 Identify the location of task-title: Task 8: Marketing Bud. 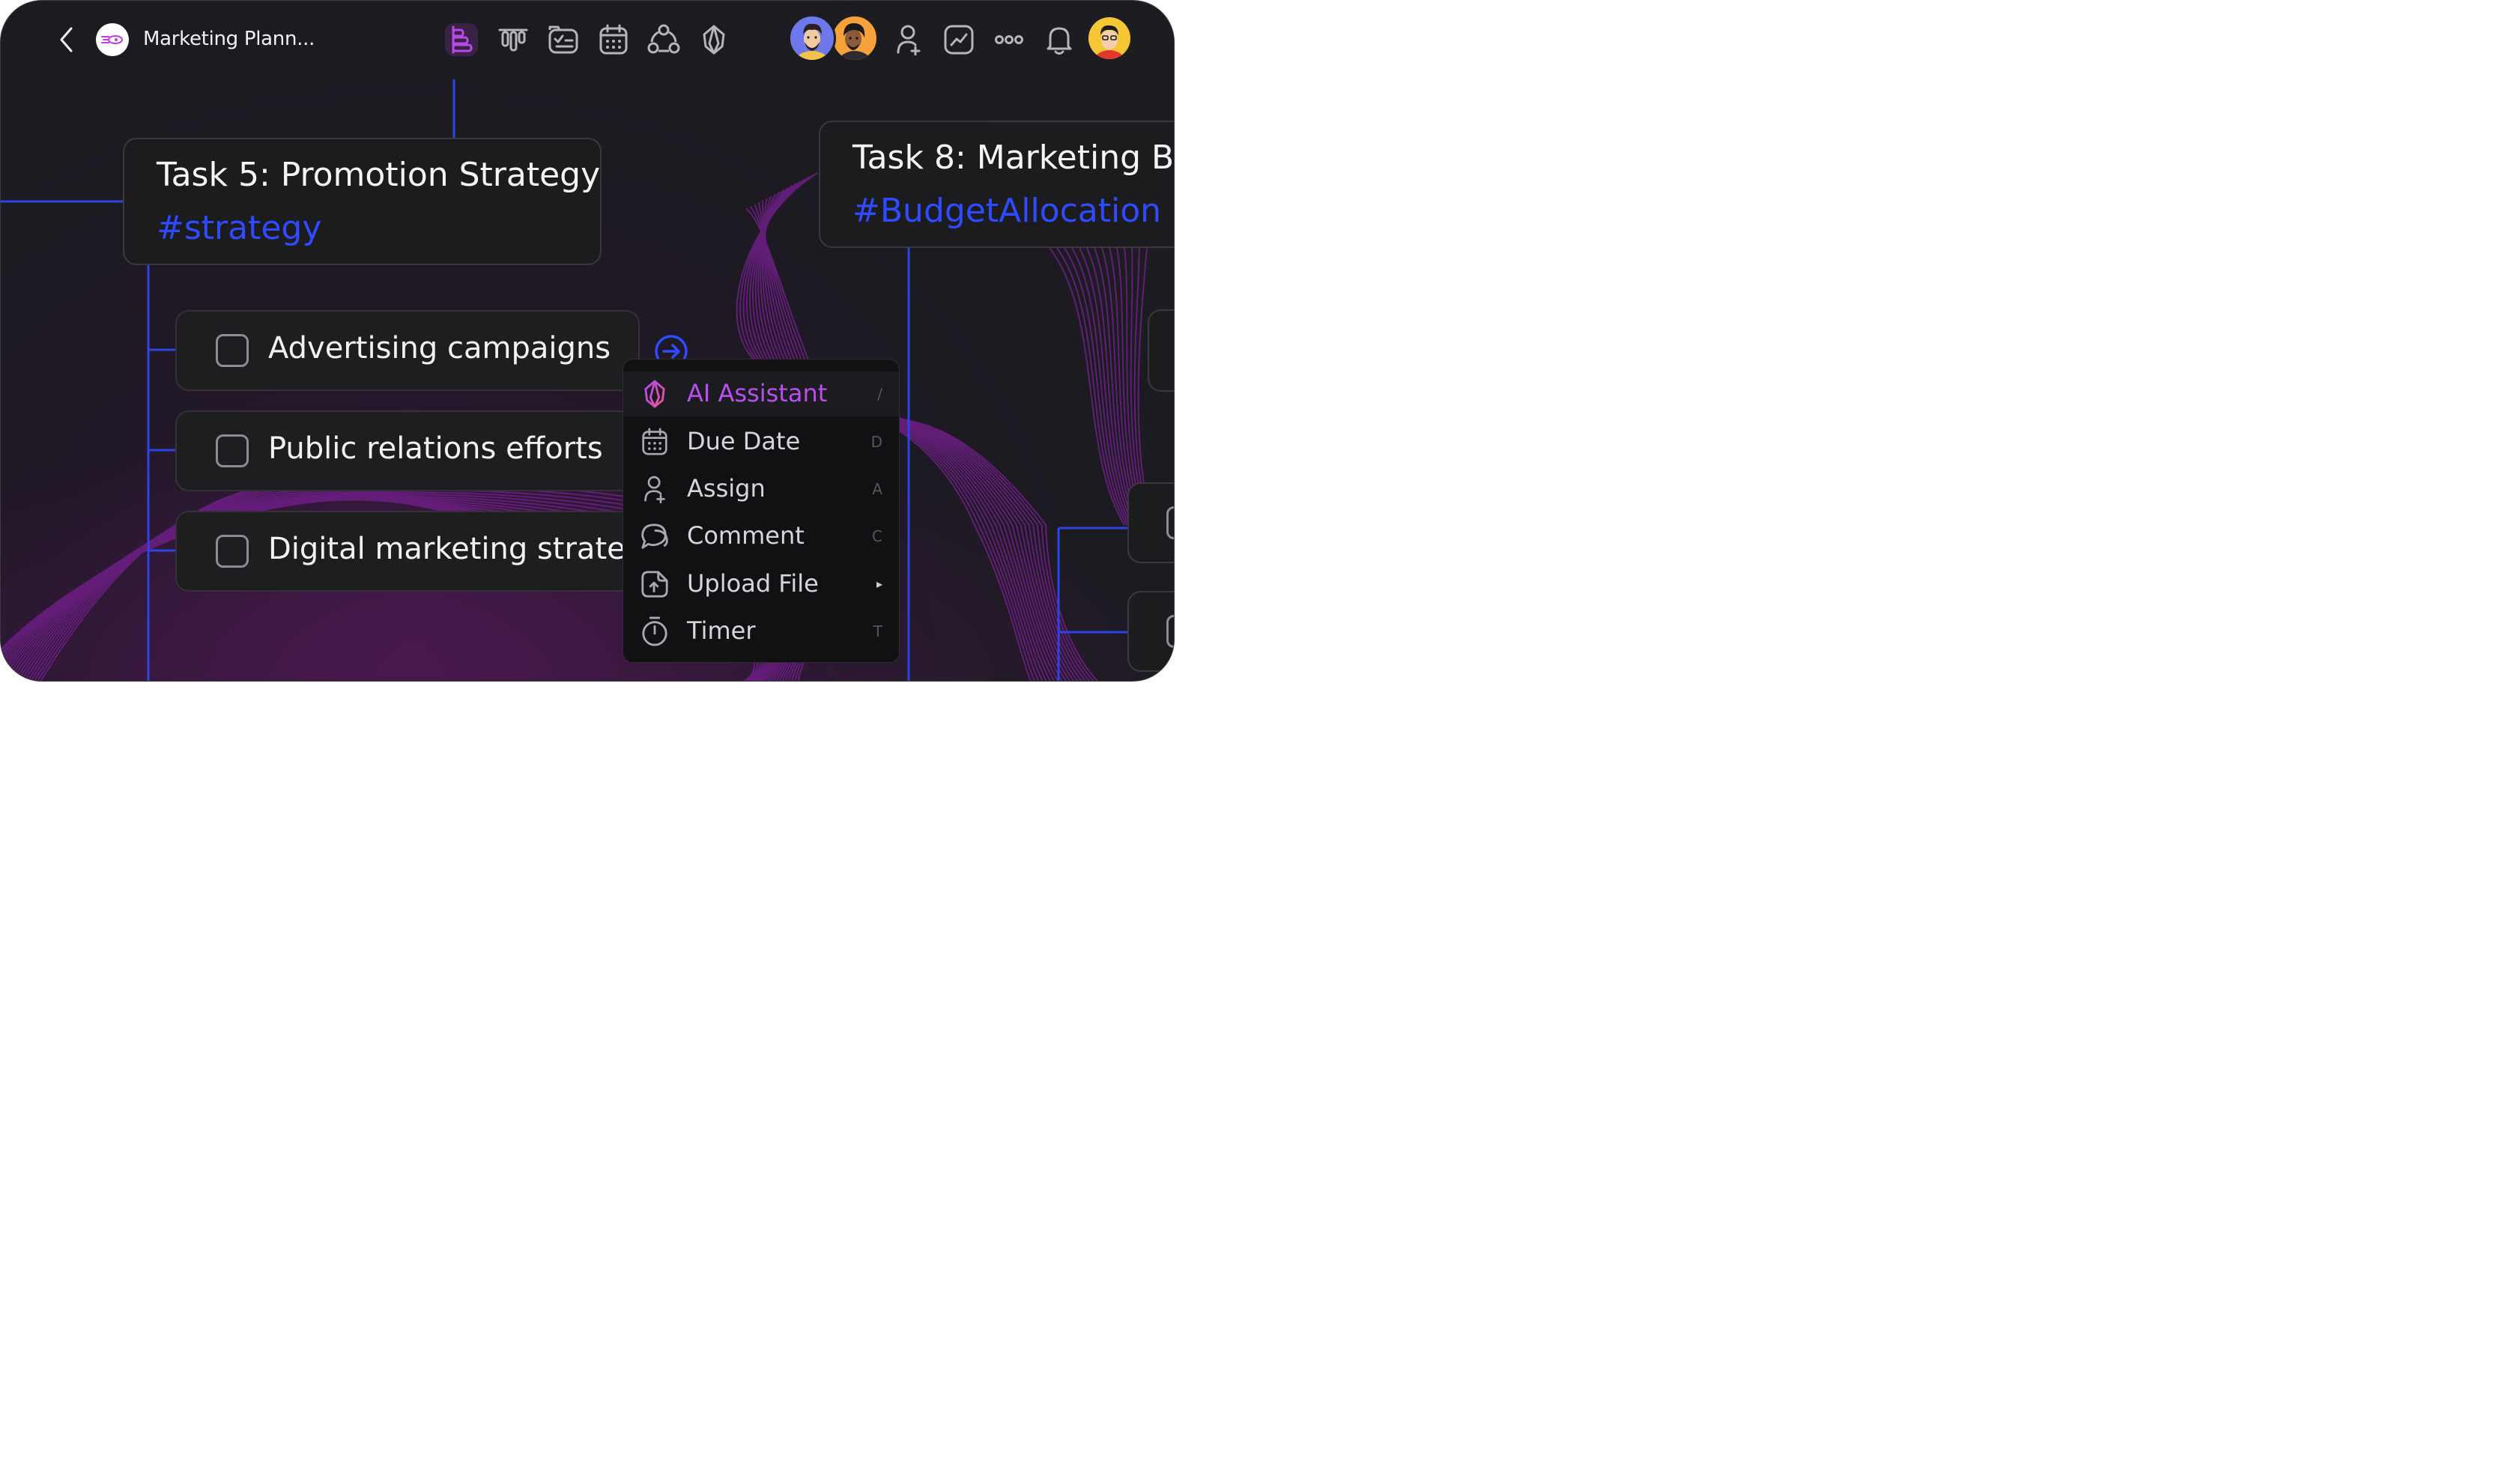
(1013, 158).